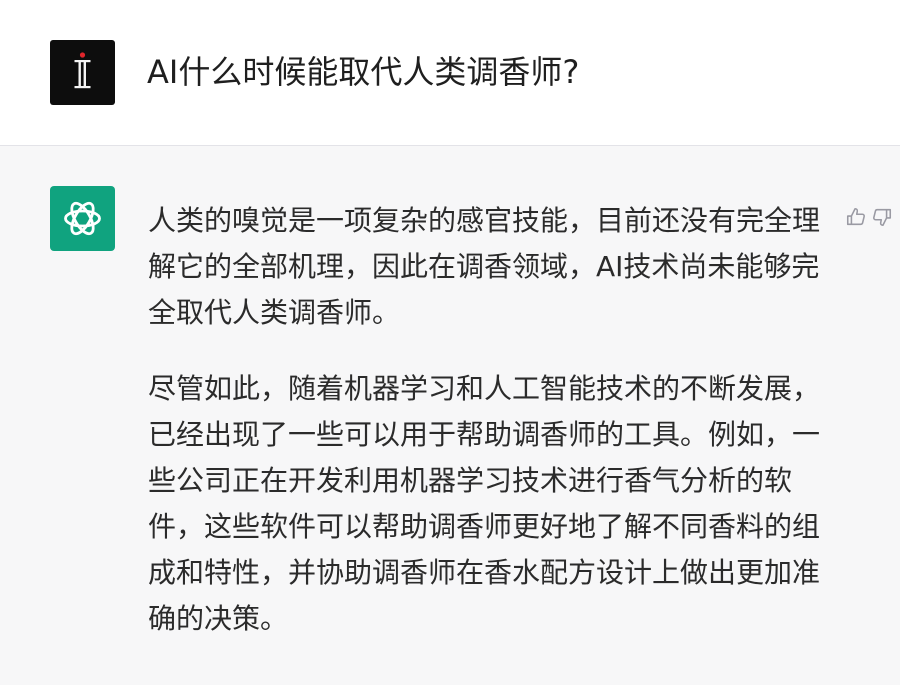 This screenshot has height=685, width=900. I want to click on user-avatar, so click(82, 72).